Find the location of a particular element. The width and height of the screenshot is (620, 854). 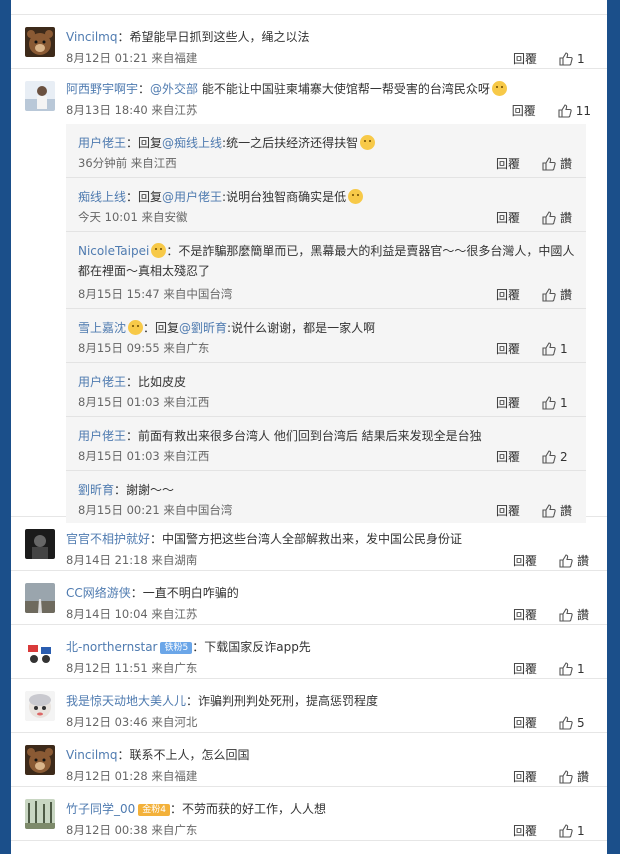

comment-location: 来自安徽 is located at coordinates (164, 217).